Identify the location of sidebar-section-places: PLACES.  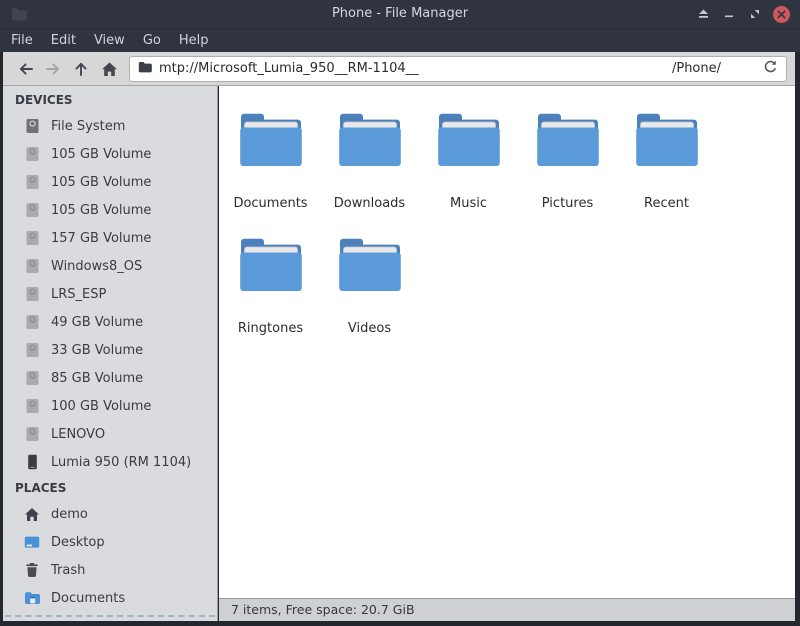
(41, 488).